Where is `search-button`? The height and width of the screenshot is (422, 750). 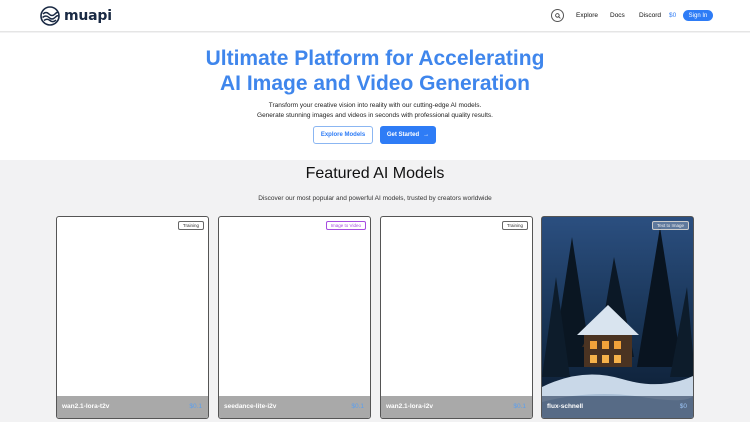 search-button is located at coordinates (557, 15).